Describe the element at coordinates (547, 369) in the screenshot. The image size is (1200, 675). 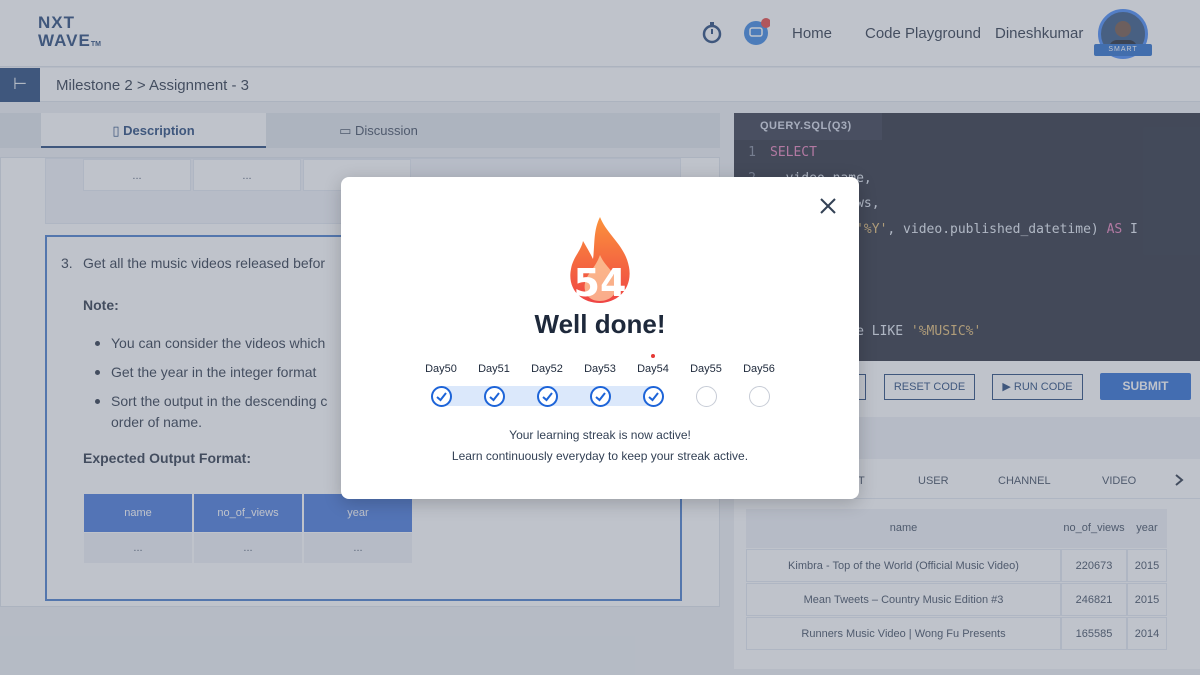
I see `day-label: Day52` at that location.